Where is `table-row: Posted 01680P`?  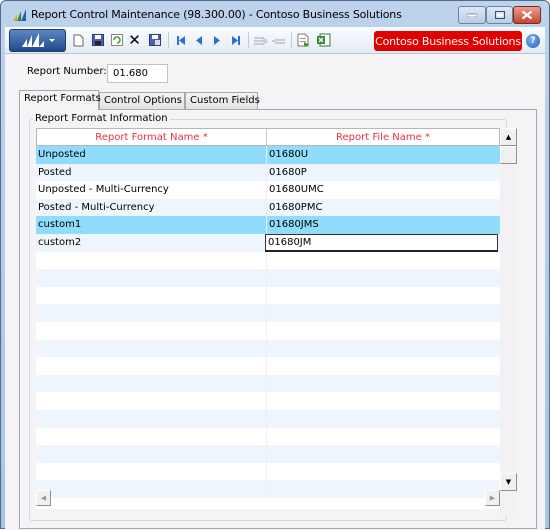
table-row: Posted 01680P is located at coordinates (268, 172).